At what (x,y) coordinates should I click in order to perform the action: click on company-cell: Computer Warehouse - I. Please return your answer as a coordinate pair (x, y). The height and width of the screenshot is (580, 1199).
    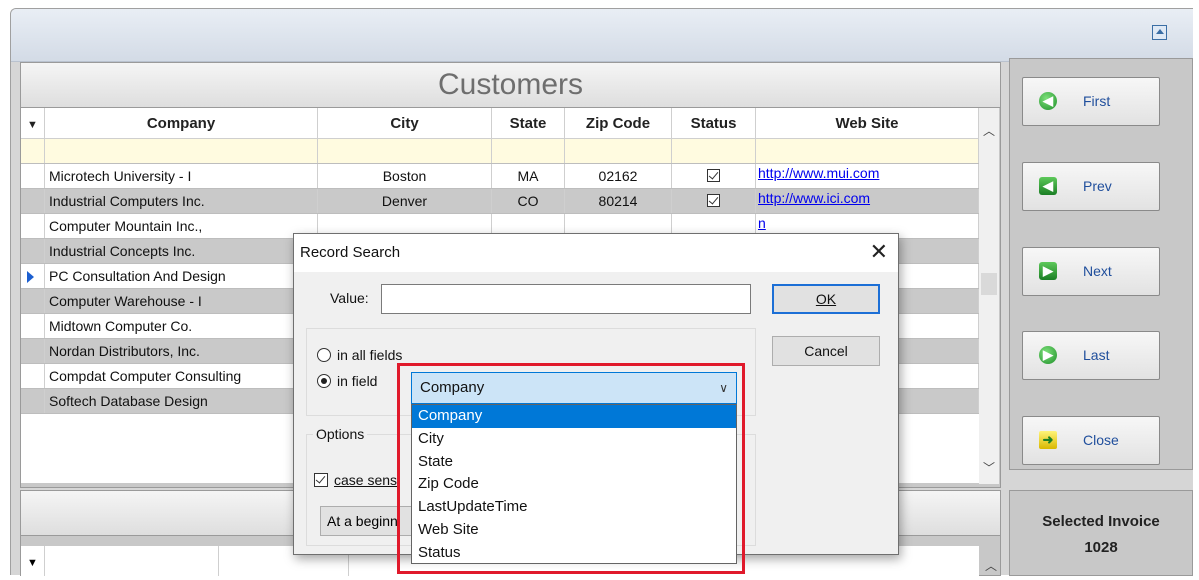
    Looking at the image, I should click on (181, 301).